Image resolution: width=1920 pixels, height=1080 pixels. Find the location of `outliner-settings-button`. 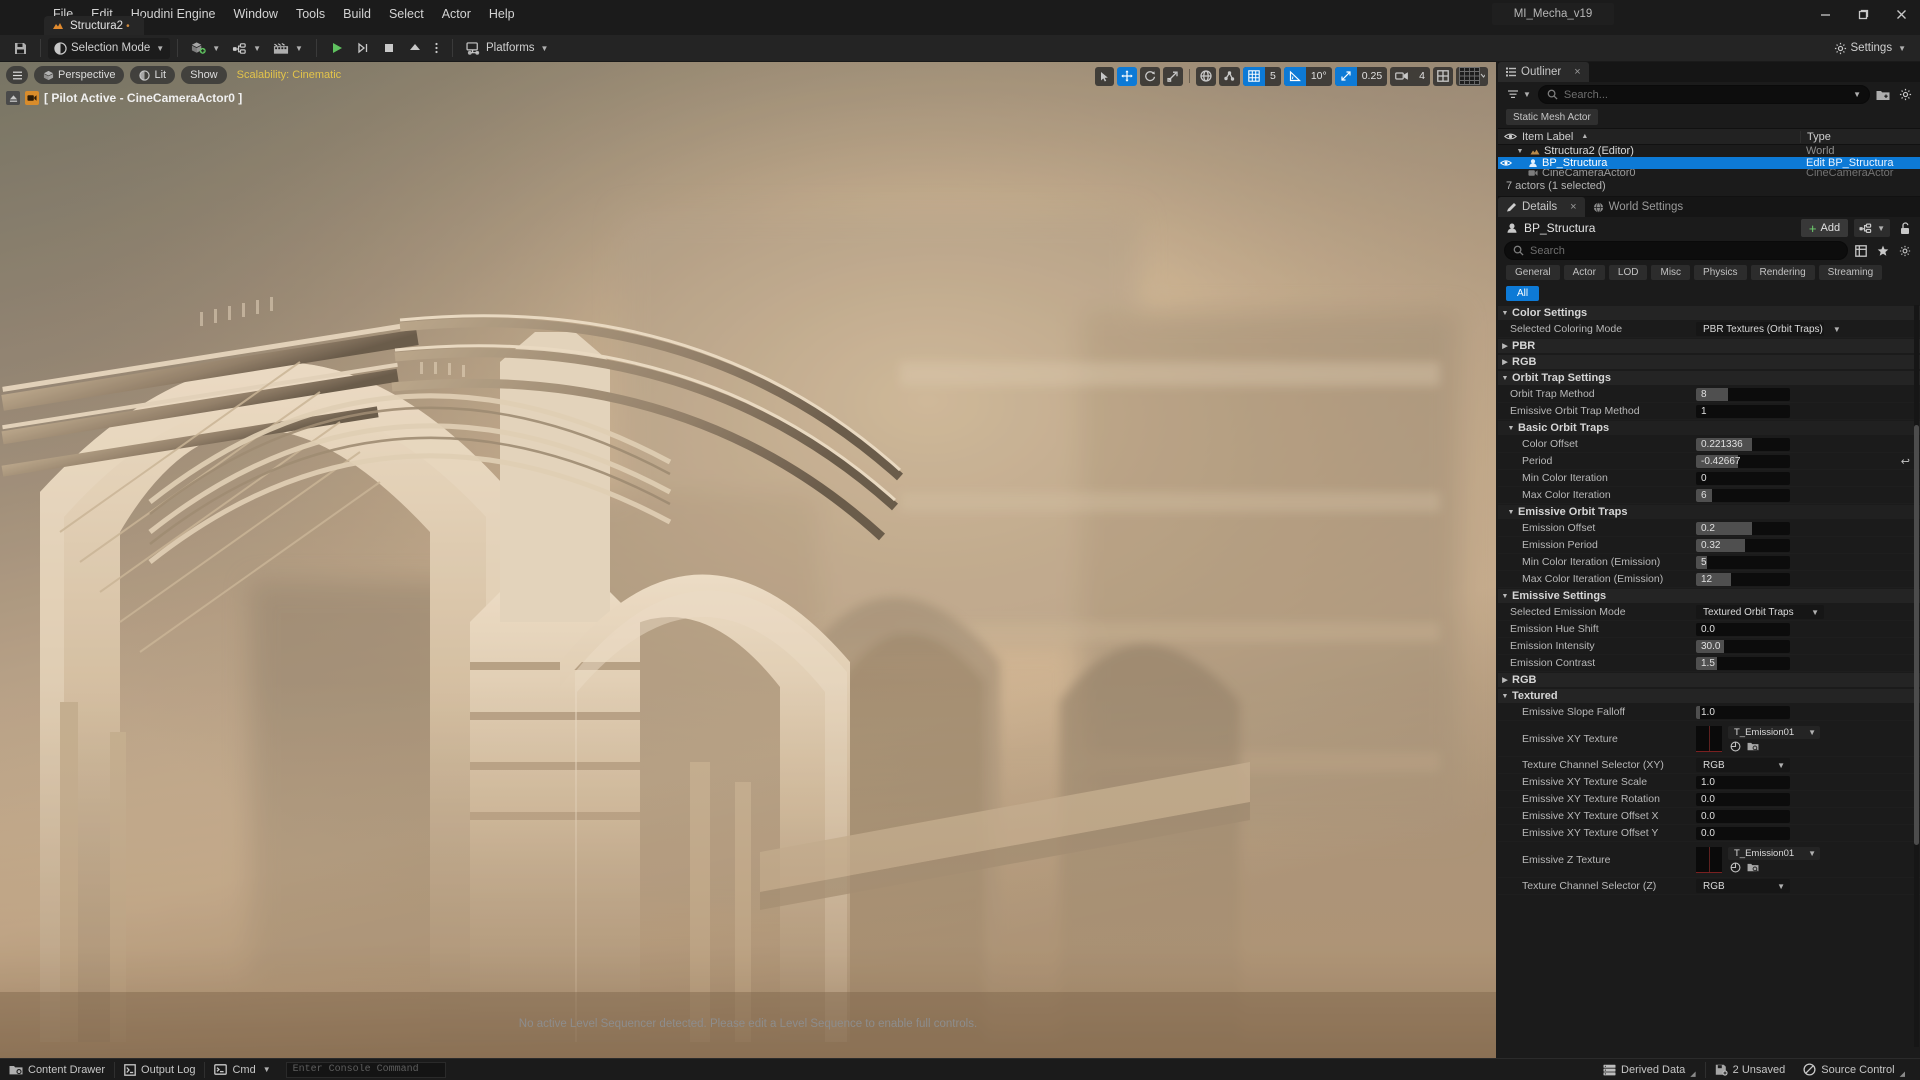

outliner-settings-button is located at coordinates (1905, 95).